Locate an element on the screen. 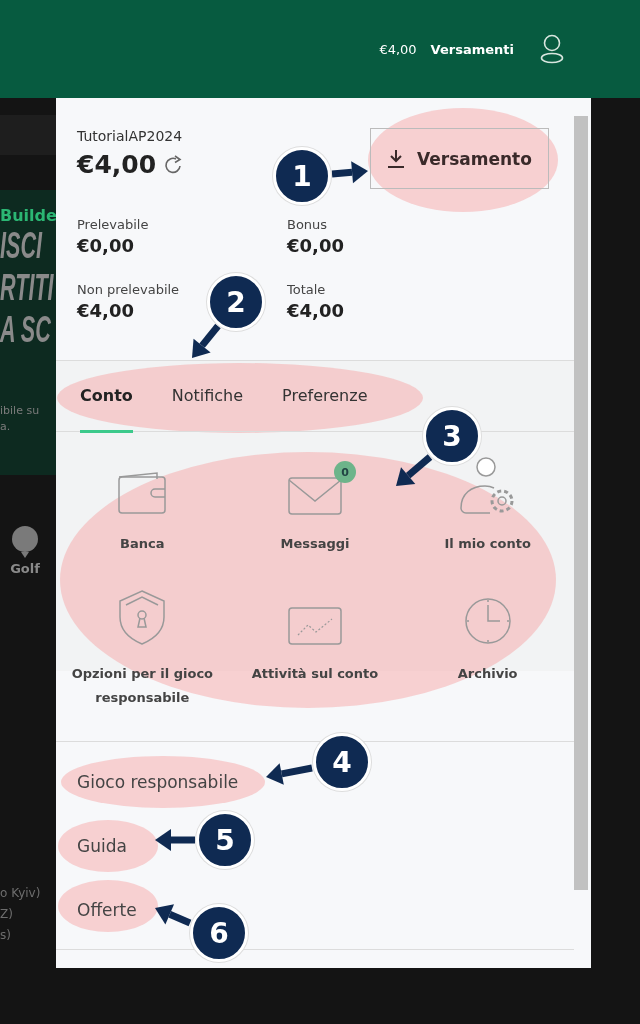 The height and width of the screenshot is (1024, 640). shortcut-item: Attività sul conto is located at coordinates (315, 636).